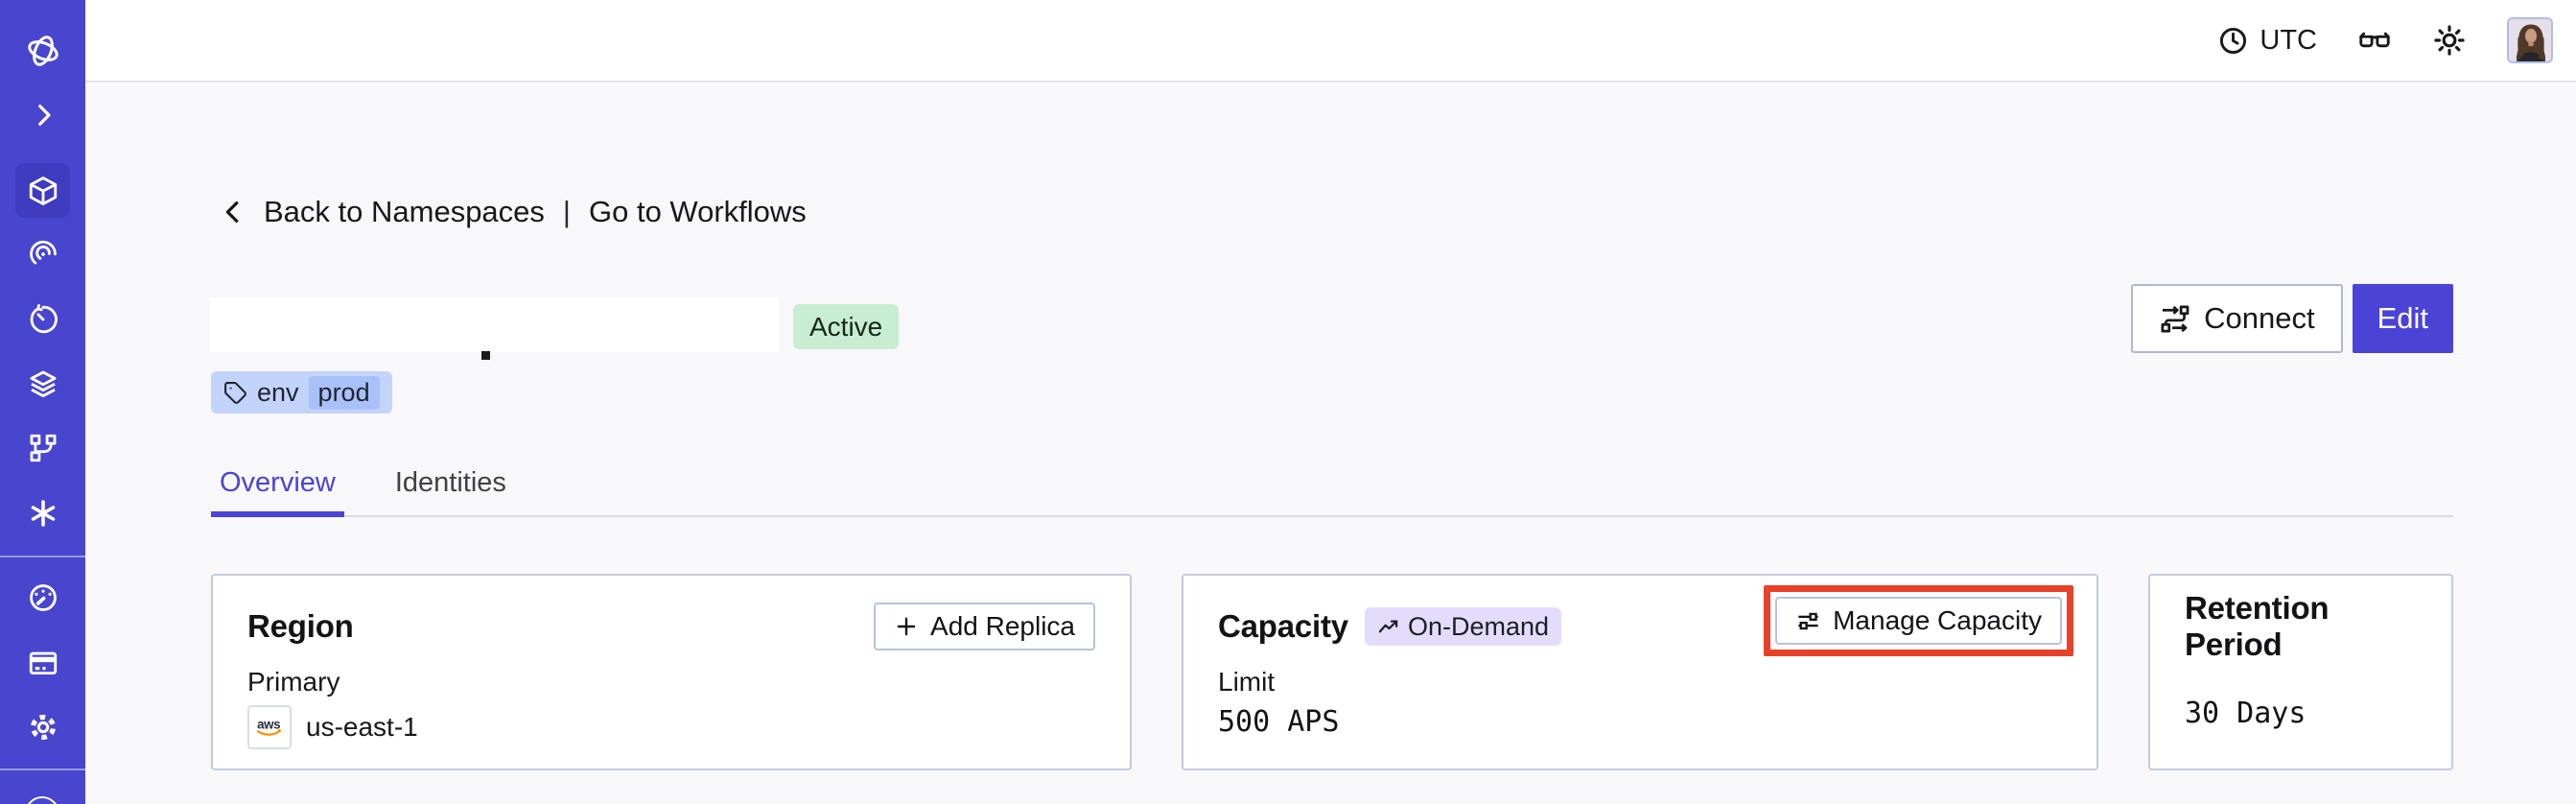 This screenshot has height=804, width=2576. Describe the element at coordinates (2402, 319) in the screenshot. I see `edit-button: Edit` at that location.